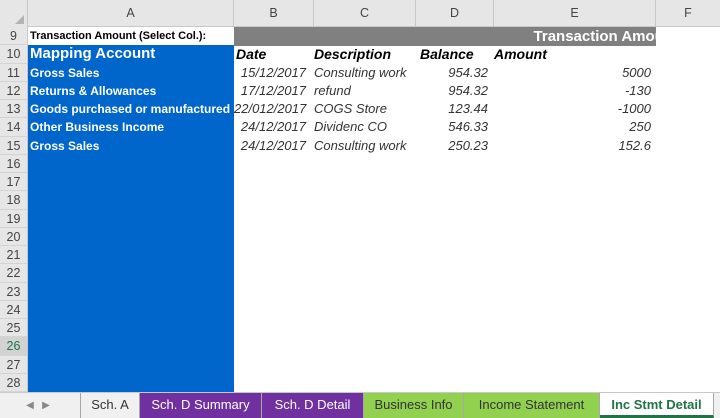  I want to click on row-header-28: 28, so click(14, 382).